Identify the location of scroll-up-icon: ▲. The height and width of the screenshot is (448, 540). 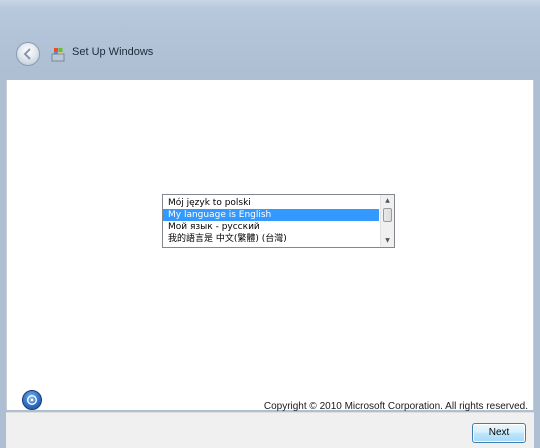
(387, 201).